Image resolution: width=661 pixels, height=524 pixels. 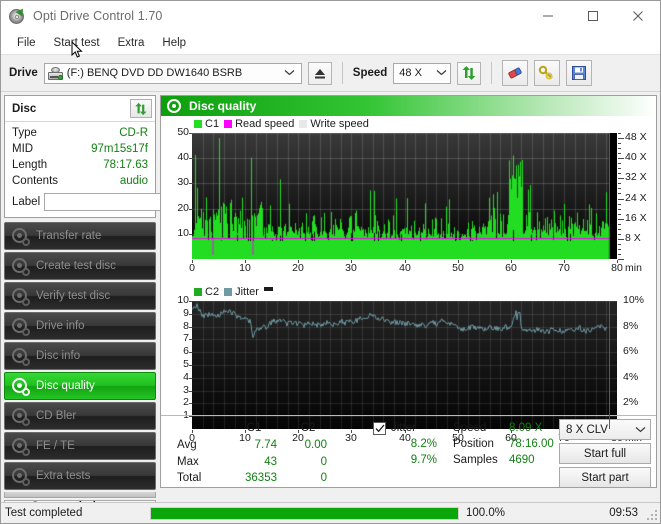 I want to click on refresh-button, so click(x=469, y=73).